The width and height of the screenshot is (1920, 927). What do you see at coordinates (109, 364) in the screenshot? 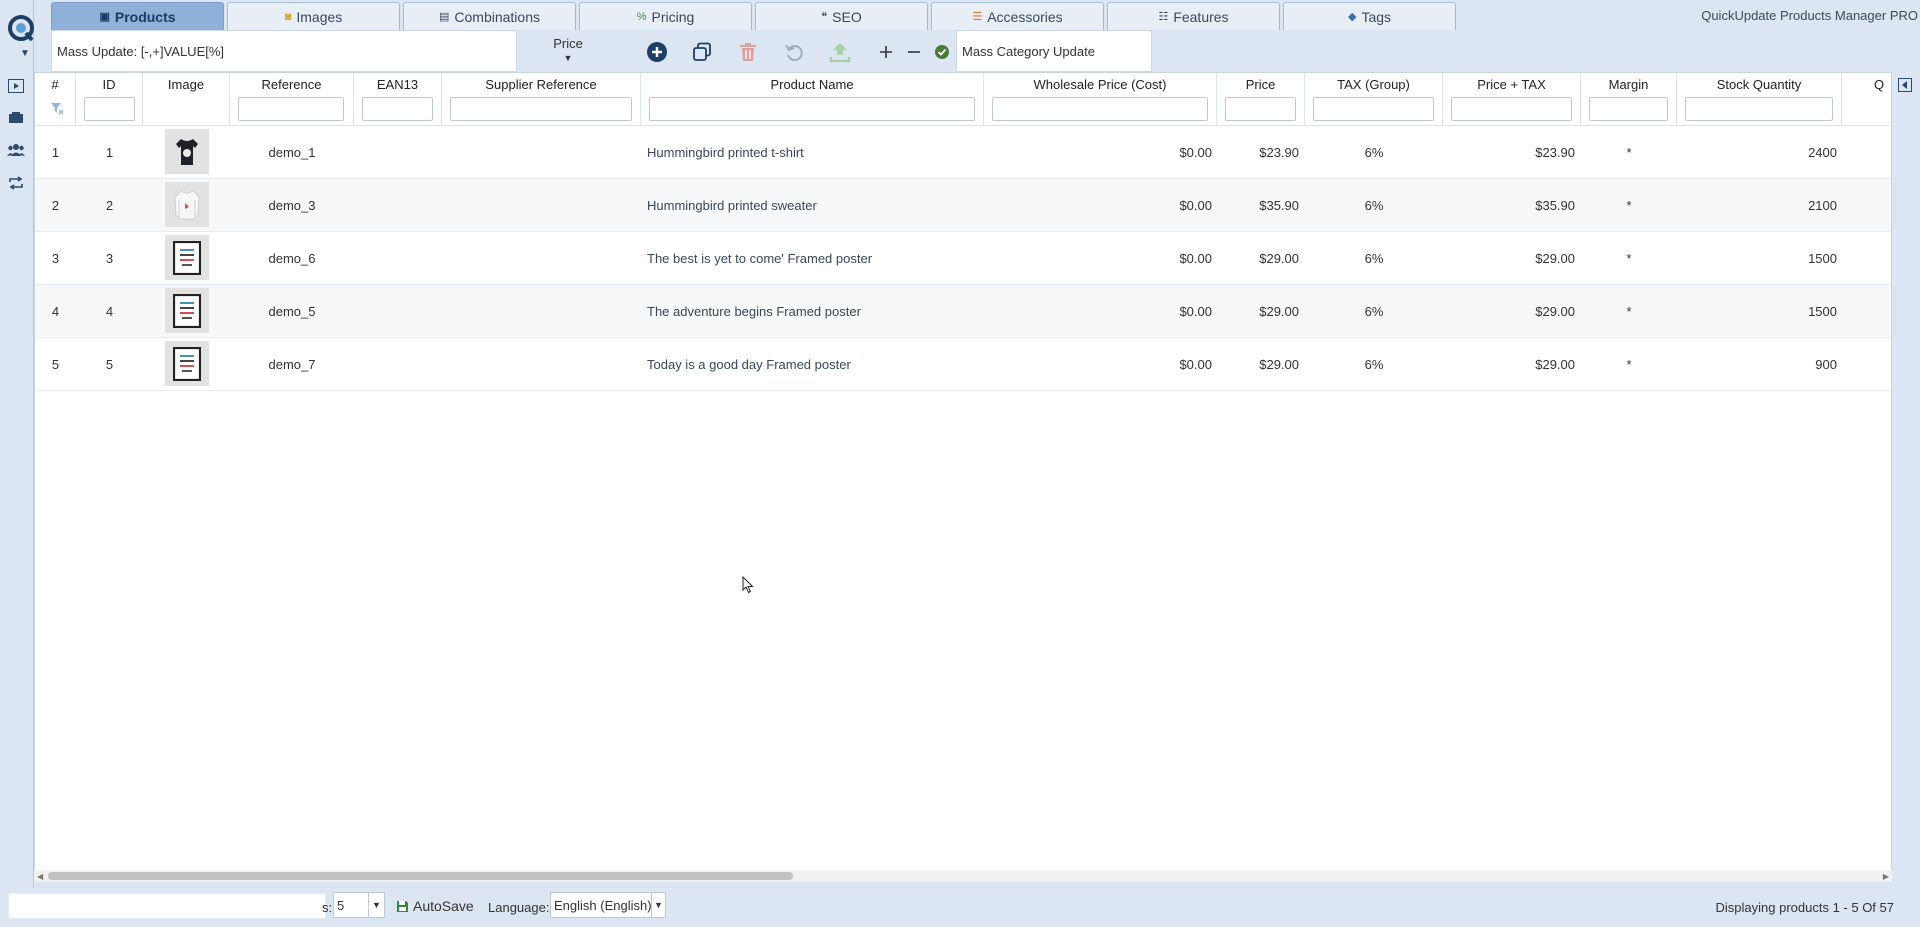
I see `cell-id: 5` at bounding box center [109, 364].